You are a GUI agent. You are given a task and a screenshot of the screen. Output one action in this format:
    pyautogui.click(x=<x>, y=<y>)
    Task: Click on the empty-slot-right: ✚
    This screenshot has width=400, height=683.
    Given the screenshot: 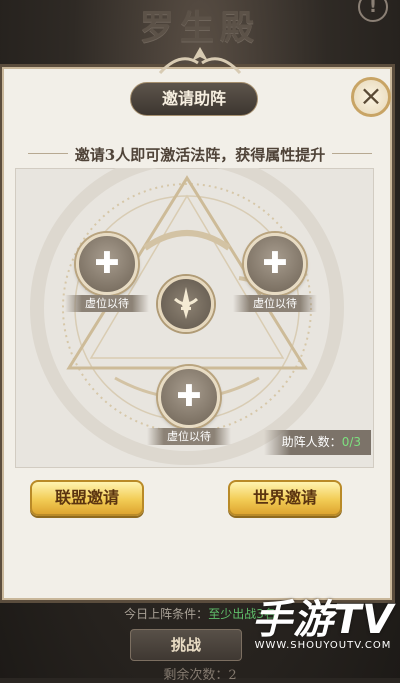 What is the action you would take?
    pyautogui.click(x=275, y=264)
    